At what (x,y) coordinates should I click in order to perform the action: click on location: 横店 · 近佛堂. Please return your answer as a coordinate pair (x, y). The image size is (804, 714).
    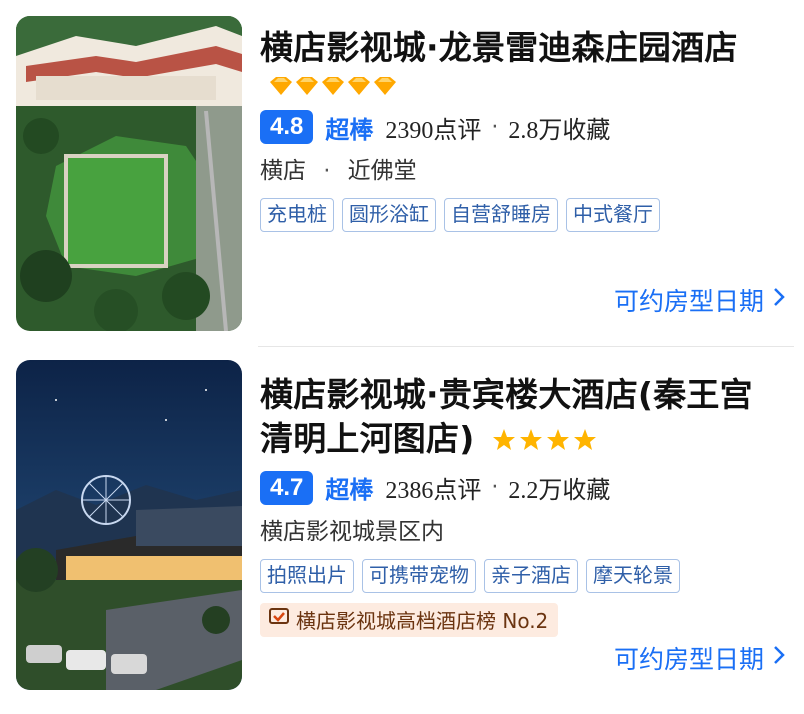
    Looking at the image, I should click on (527, 171).